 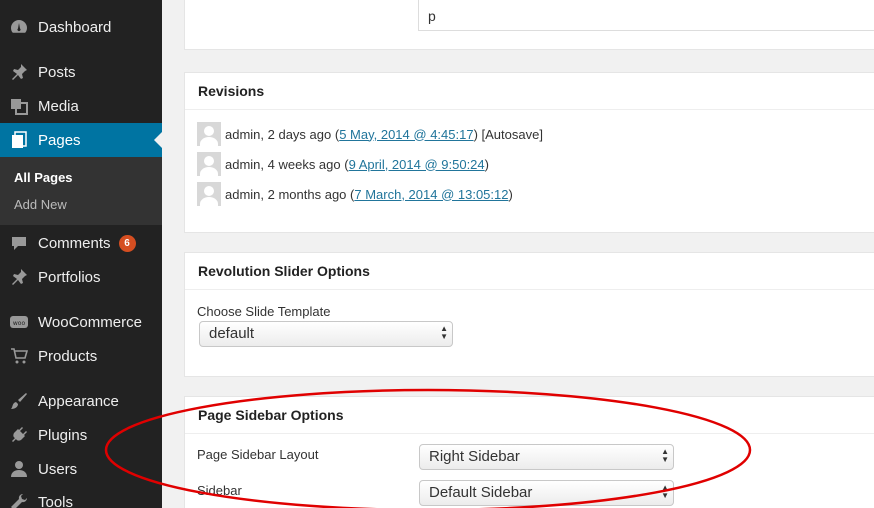 What do you see at coordinates (529, 415) in the screenshot?
I see `page-sidebar-title: Page Sidebar Options` at bounding box center [529, 415].